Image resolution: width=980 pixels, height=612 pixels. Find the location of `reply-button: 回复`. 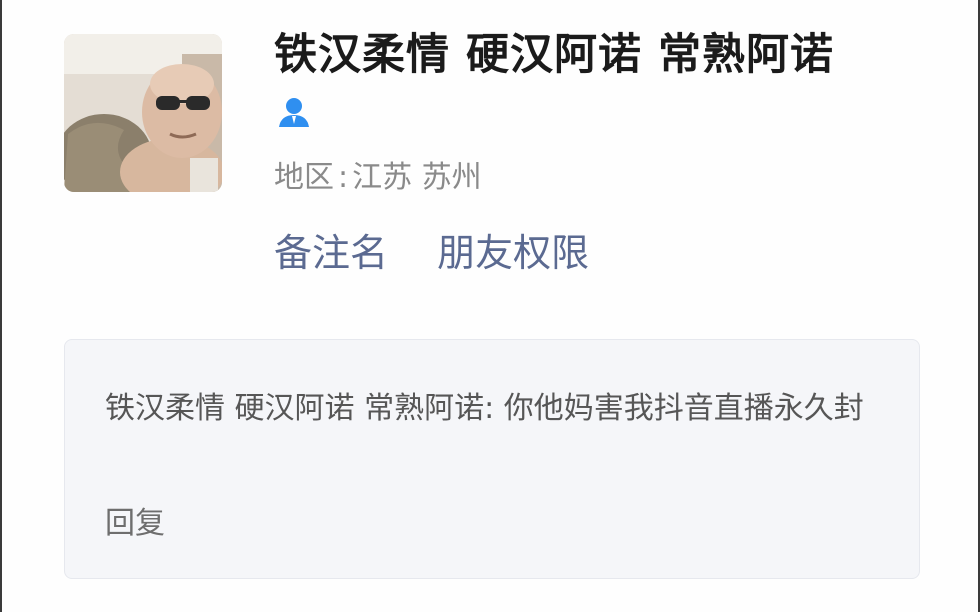

reply-button: 回复 is located at coordinates (135, 520).